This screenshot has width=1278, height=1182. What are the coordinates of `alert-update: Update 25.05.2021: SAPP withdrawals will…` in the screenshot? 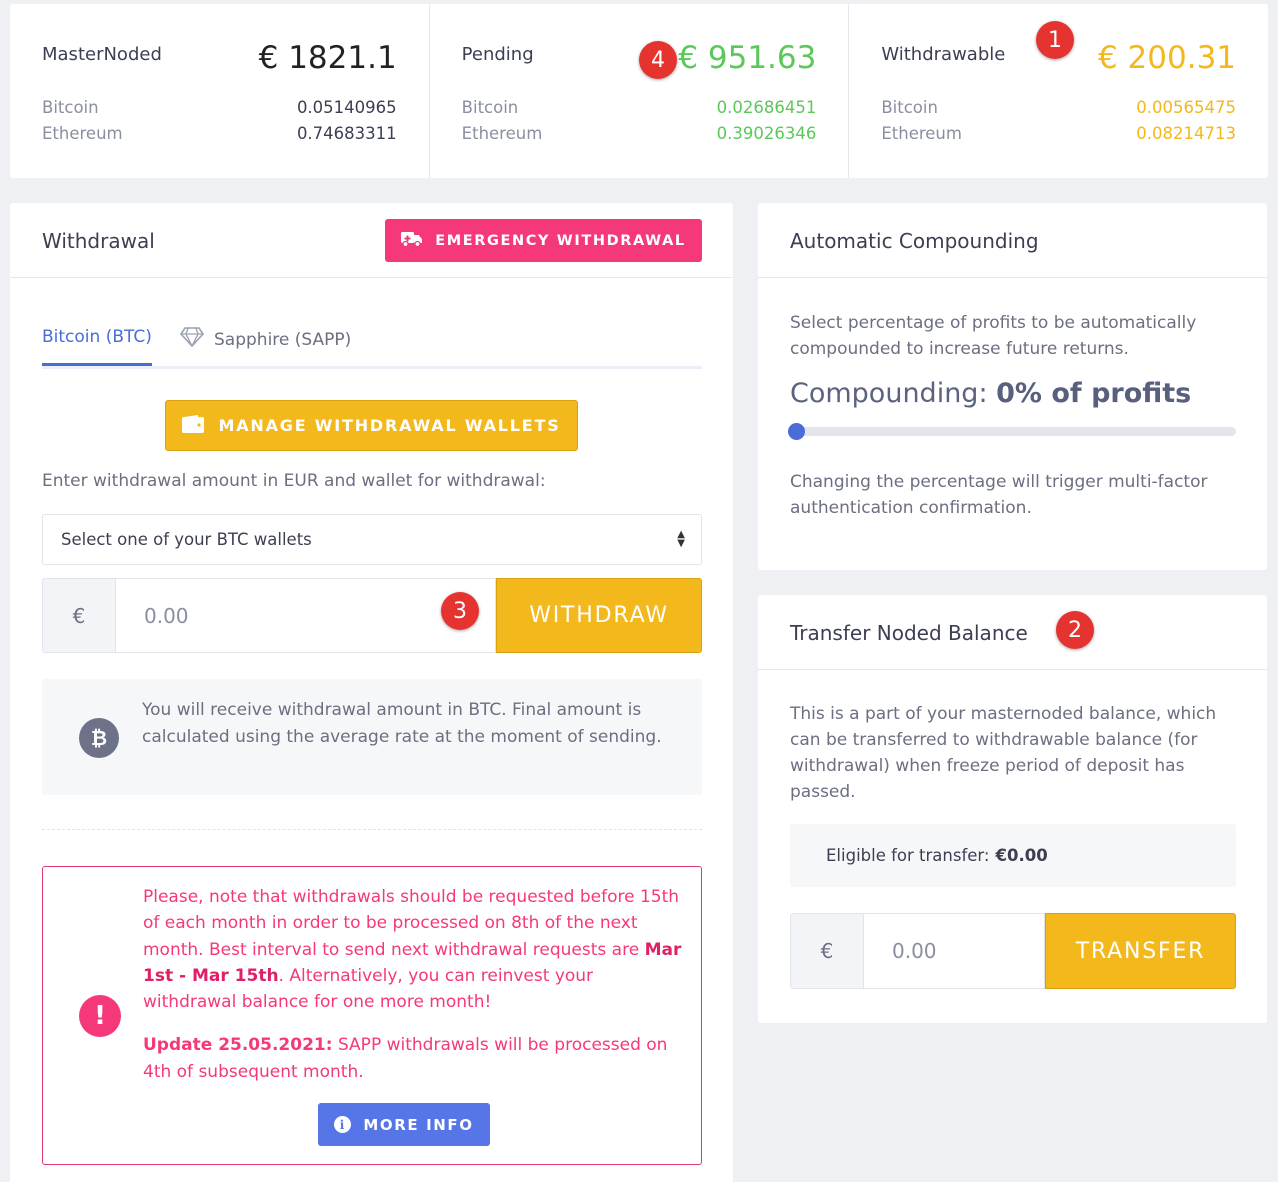 It's located at (413, 1058).